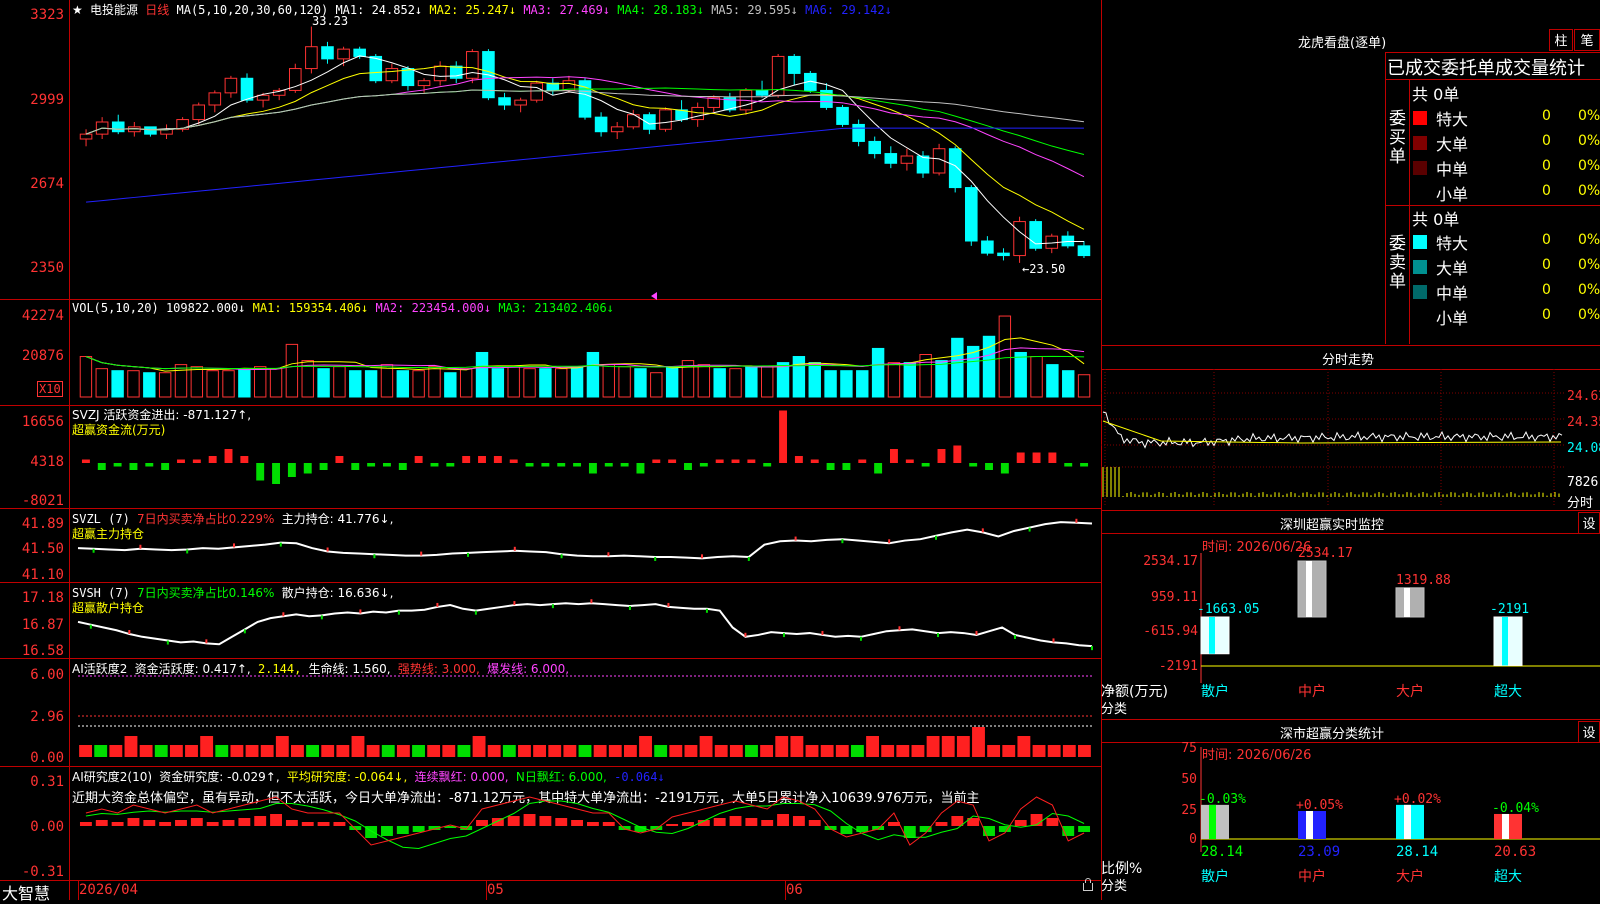 The image size is (1600, 904). What do you see at coordinates (1114, 709) in the screenshot?
I see `monitor-axis-cat: 分类` at bounding box center [1114, 709].